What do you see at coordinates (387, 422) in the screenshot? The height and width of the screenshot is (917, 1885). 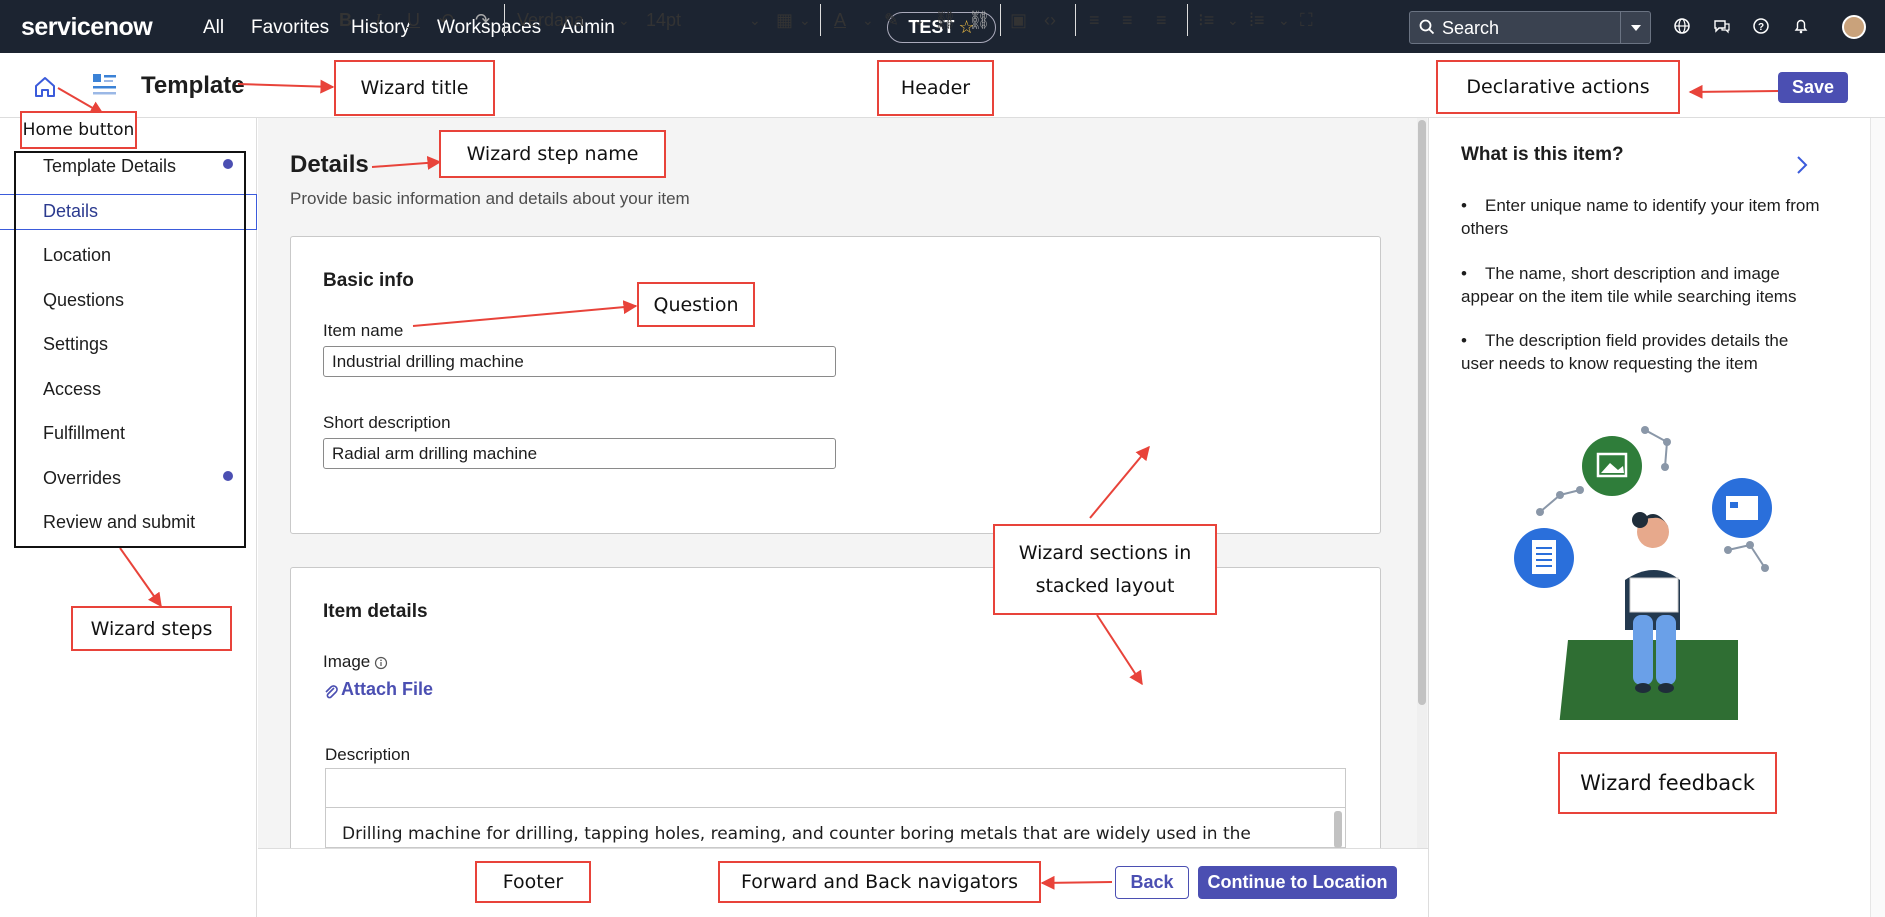 I see `short-description-label: Short description` at bounding box center [387, 422].